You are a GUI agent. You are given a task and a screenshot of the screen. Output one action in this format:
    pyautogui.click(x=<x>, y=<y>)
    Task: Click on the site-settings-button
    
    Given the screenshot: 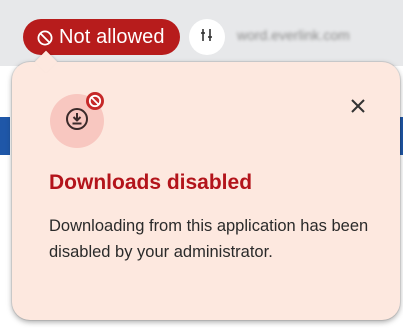 What is the action you would take?
    pyautogui.click(x=207, y=37)
    